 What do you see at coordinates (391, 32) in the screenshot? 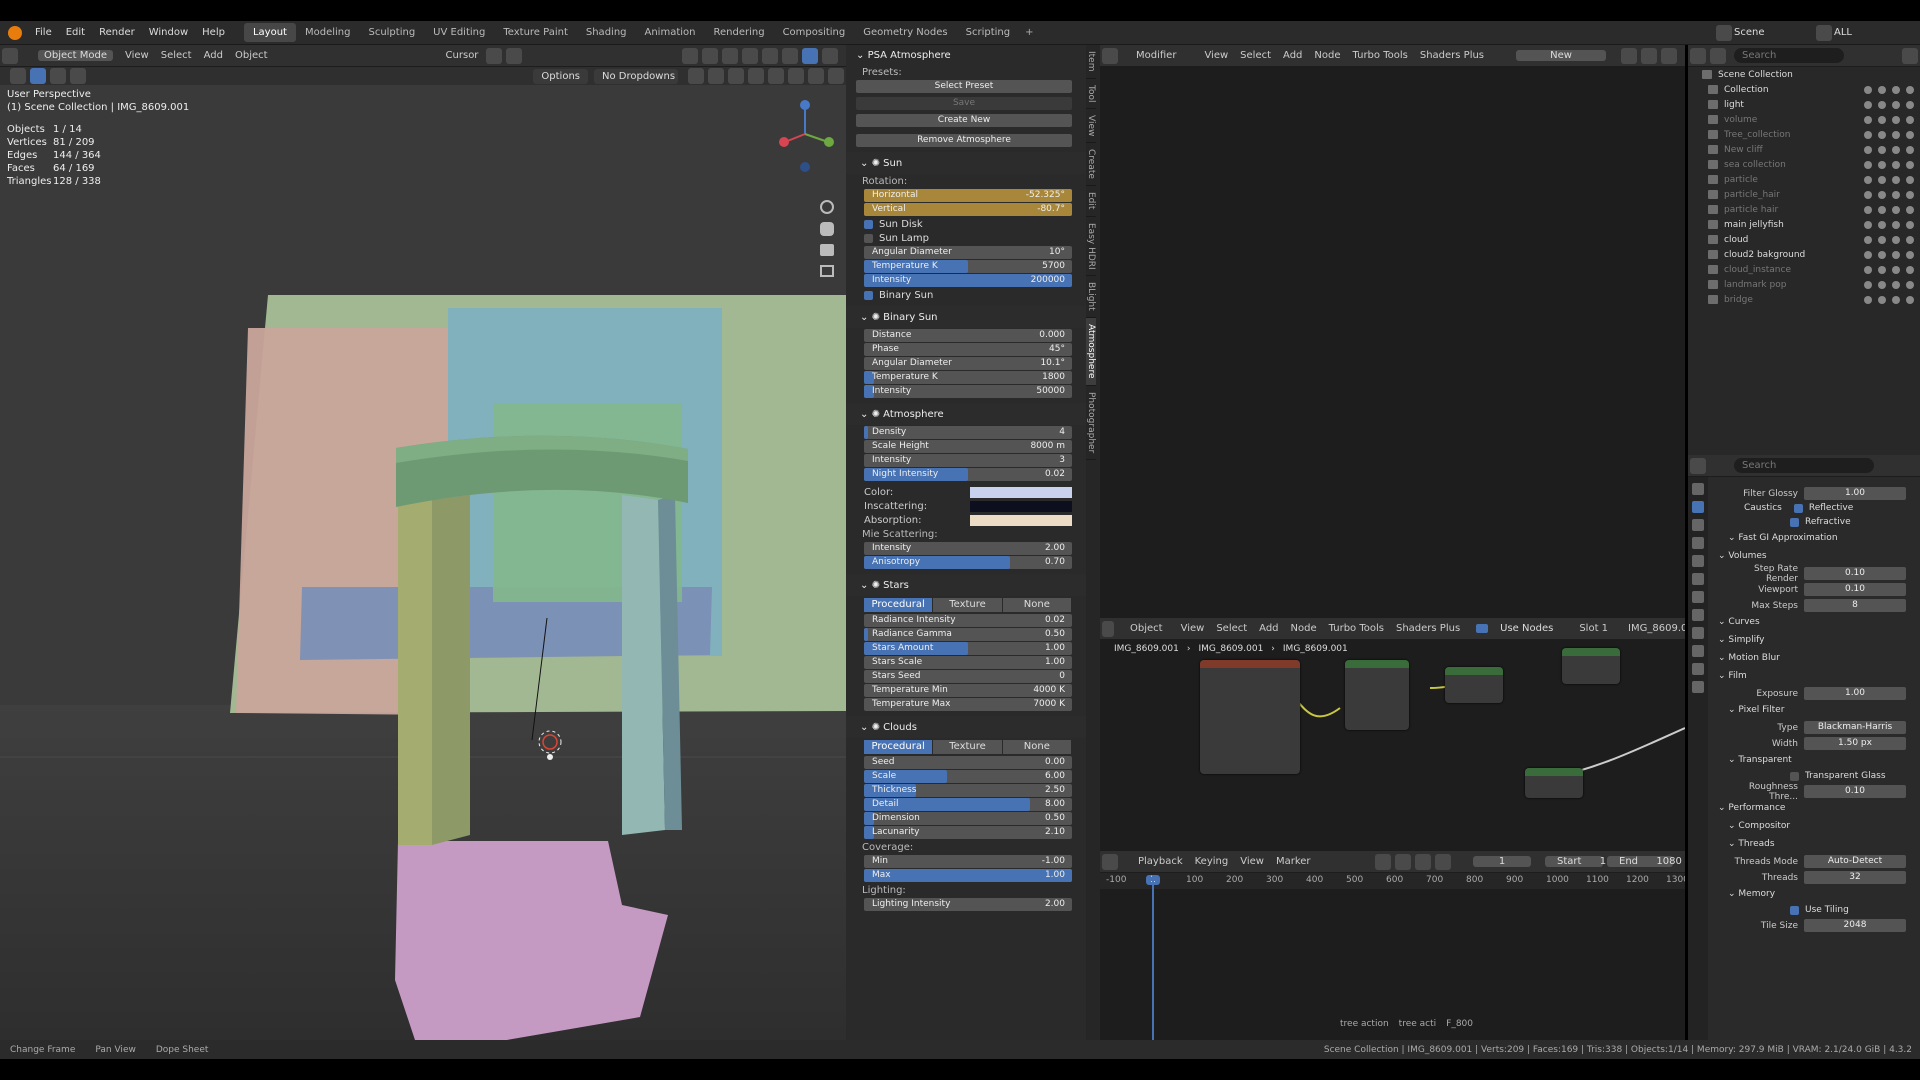
I see `workspace-tab-sculpting: Sculpting` at bounding box center [391, 32].